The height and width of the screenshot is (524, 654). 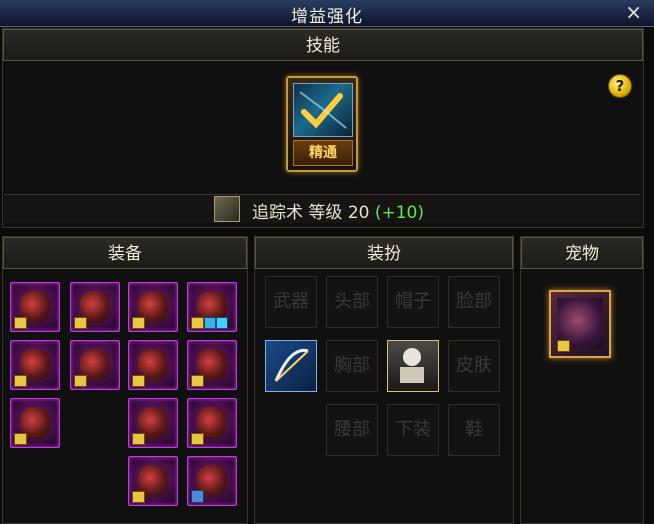 What do you see at coordinates (277, 213) in the screenshot?
I see `skill-name: 追踪术` at bounding box center [277, 213].